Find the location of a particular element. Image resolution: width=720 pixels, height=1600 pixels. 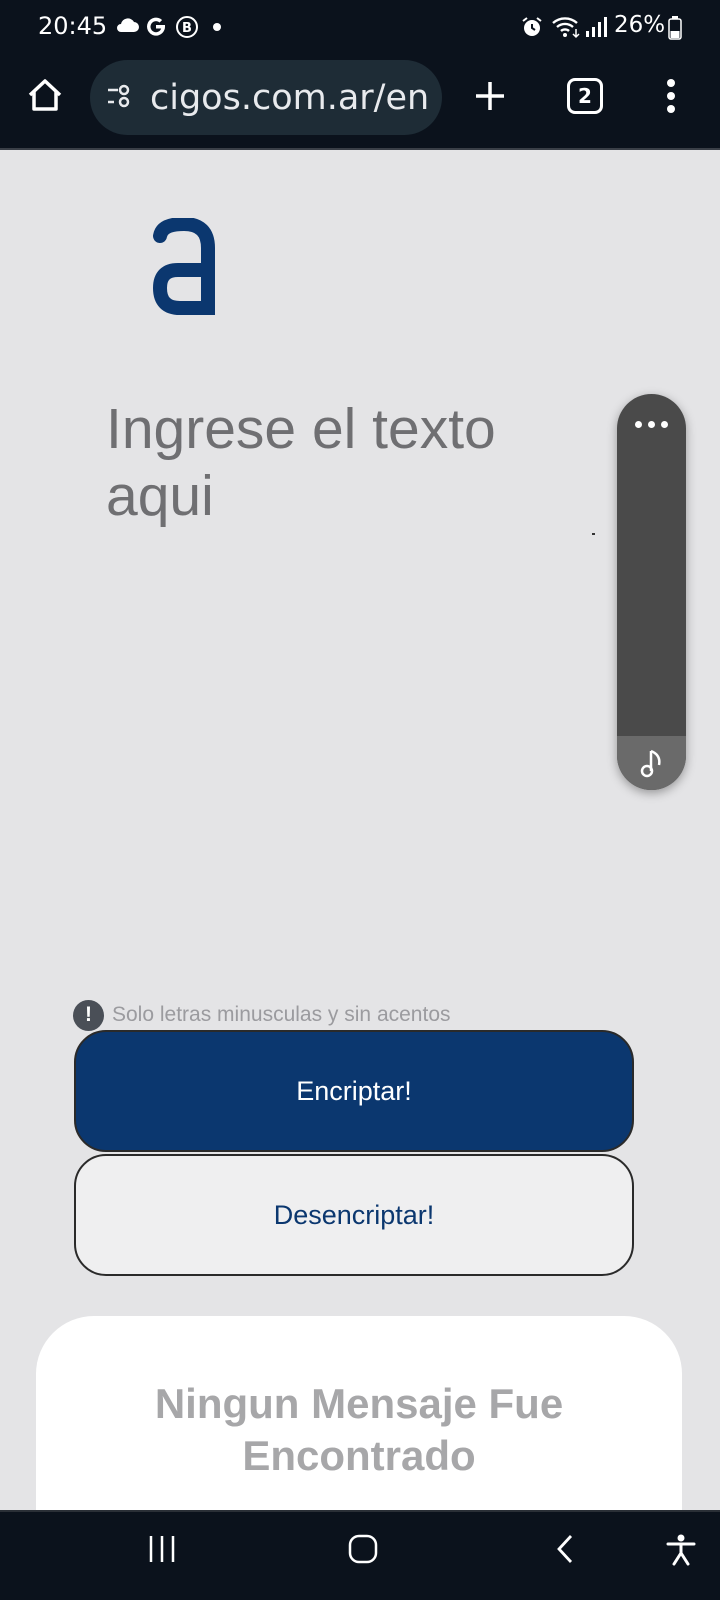

status-time: 20:45 is located at coordinates (73, 26).